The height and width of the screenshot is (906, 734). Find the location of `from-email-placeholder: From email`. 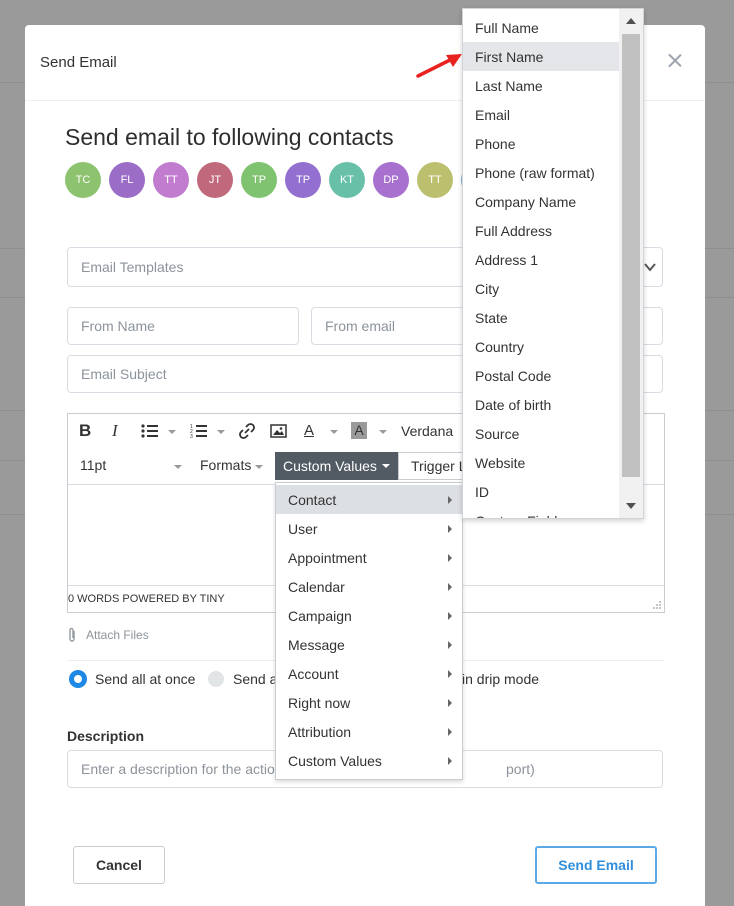

from-email-placeholder: From email is located at coordinates (360, 326).